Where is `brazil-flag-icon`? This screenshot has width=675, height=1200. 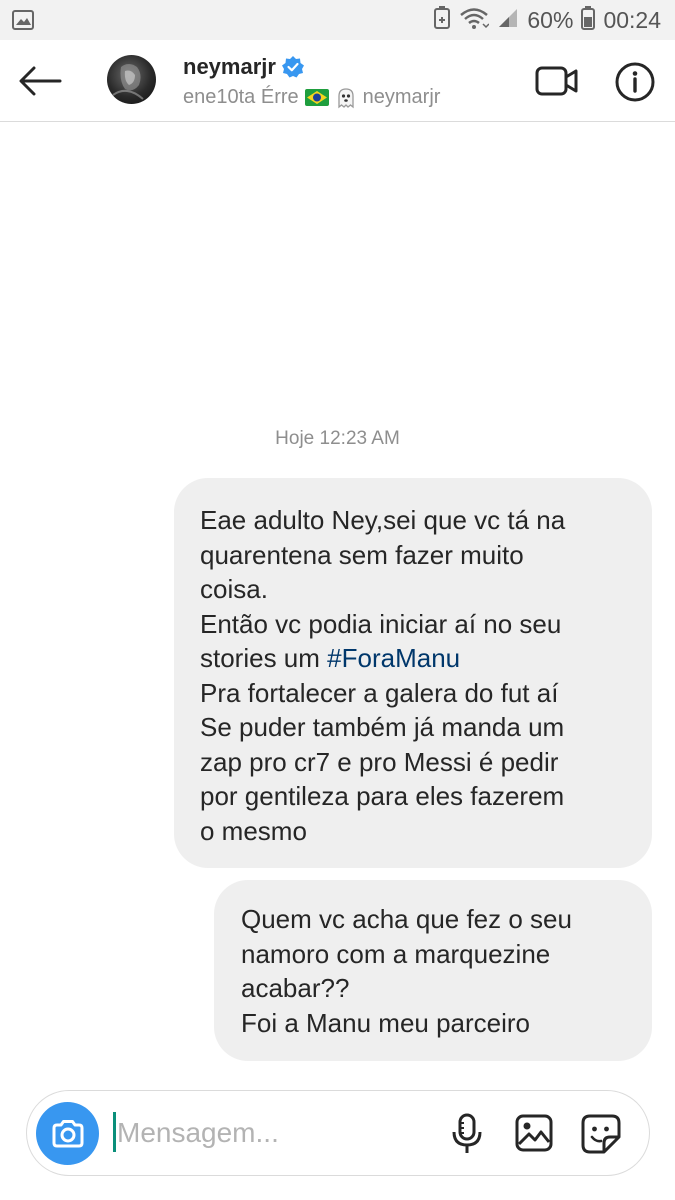 brazil-flag-icon is located at coordinates (316, 97).